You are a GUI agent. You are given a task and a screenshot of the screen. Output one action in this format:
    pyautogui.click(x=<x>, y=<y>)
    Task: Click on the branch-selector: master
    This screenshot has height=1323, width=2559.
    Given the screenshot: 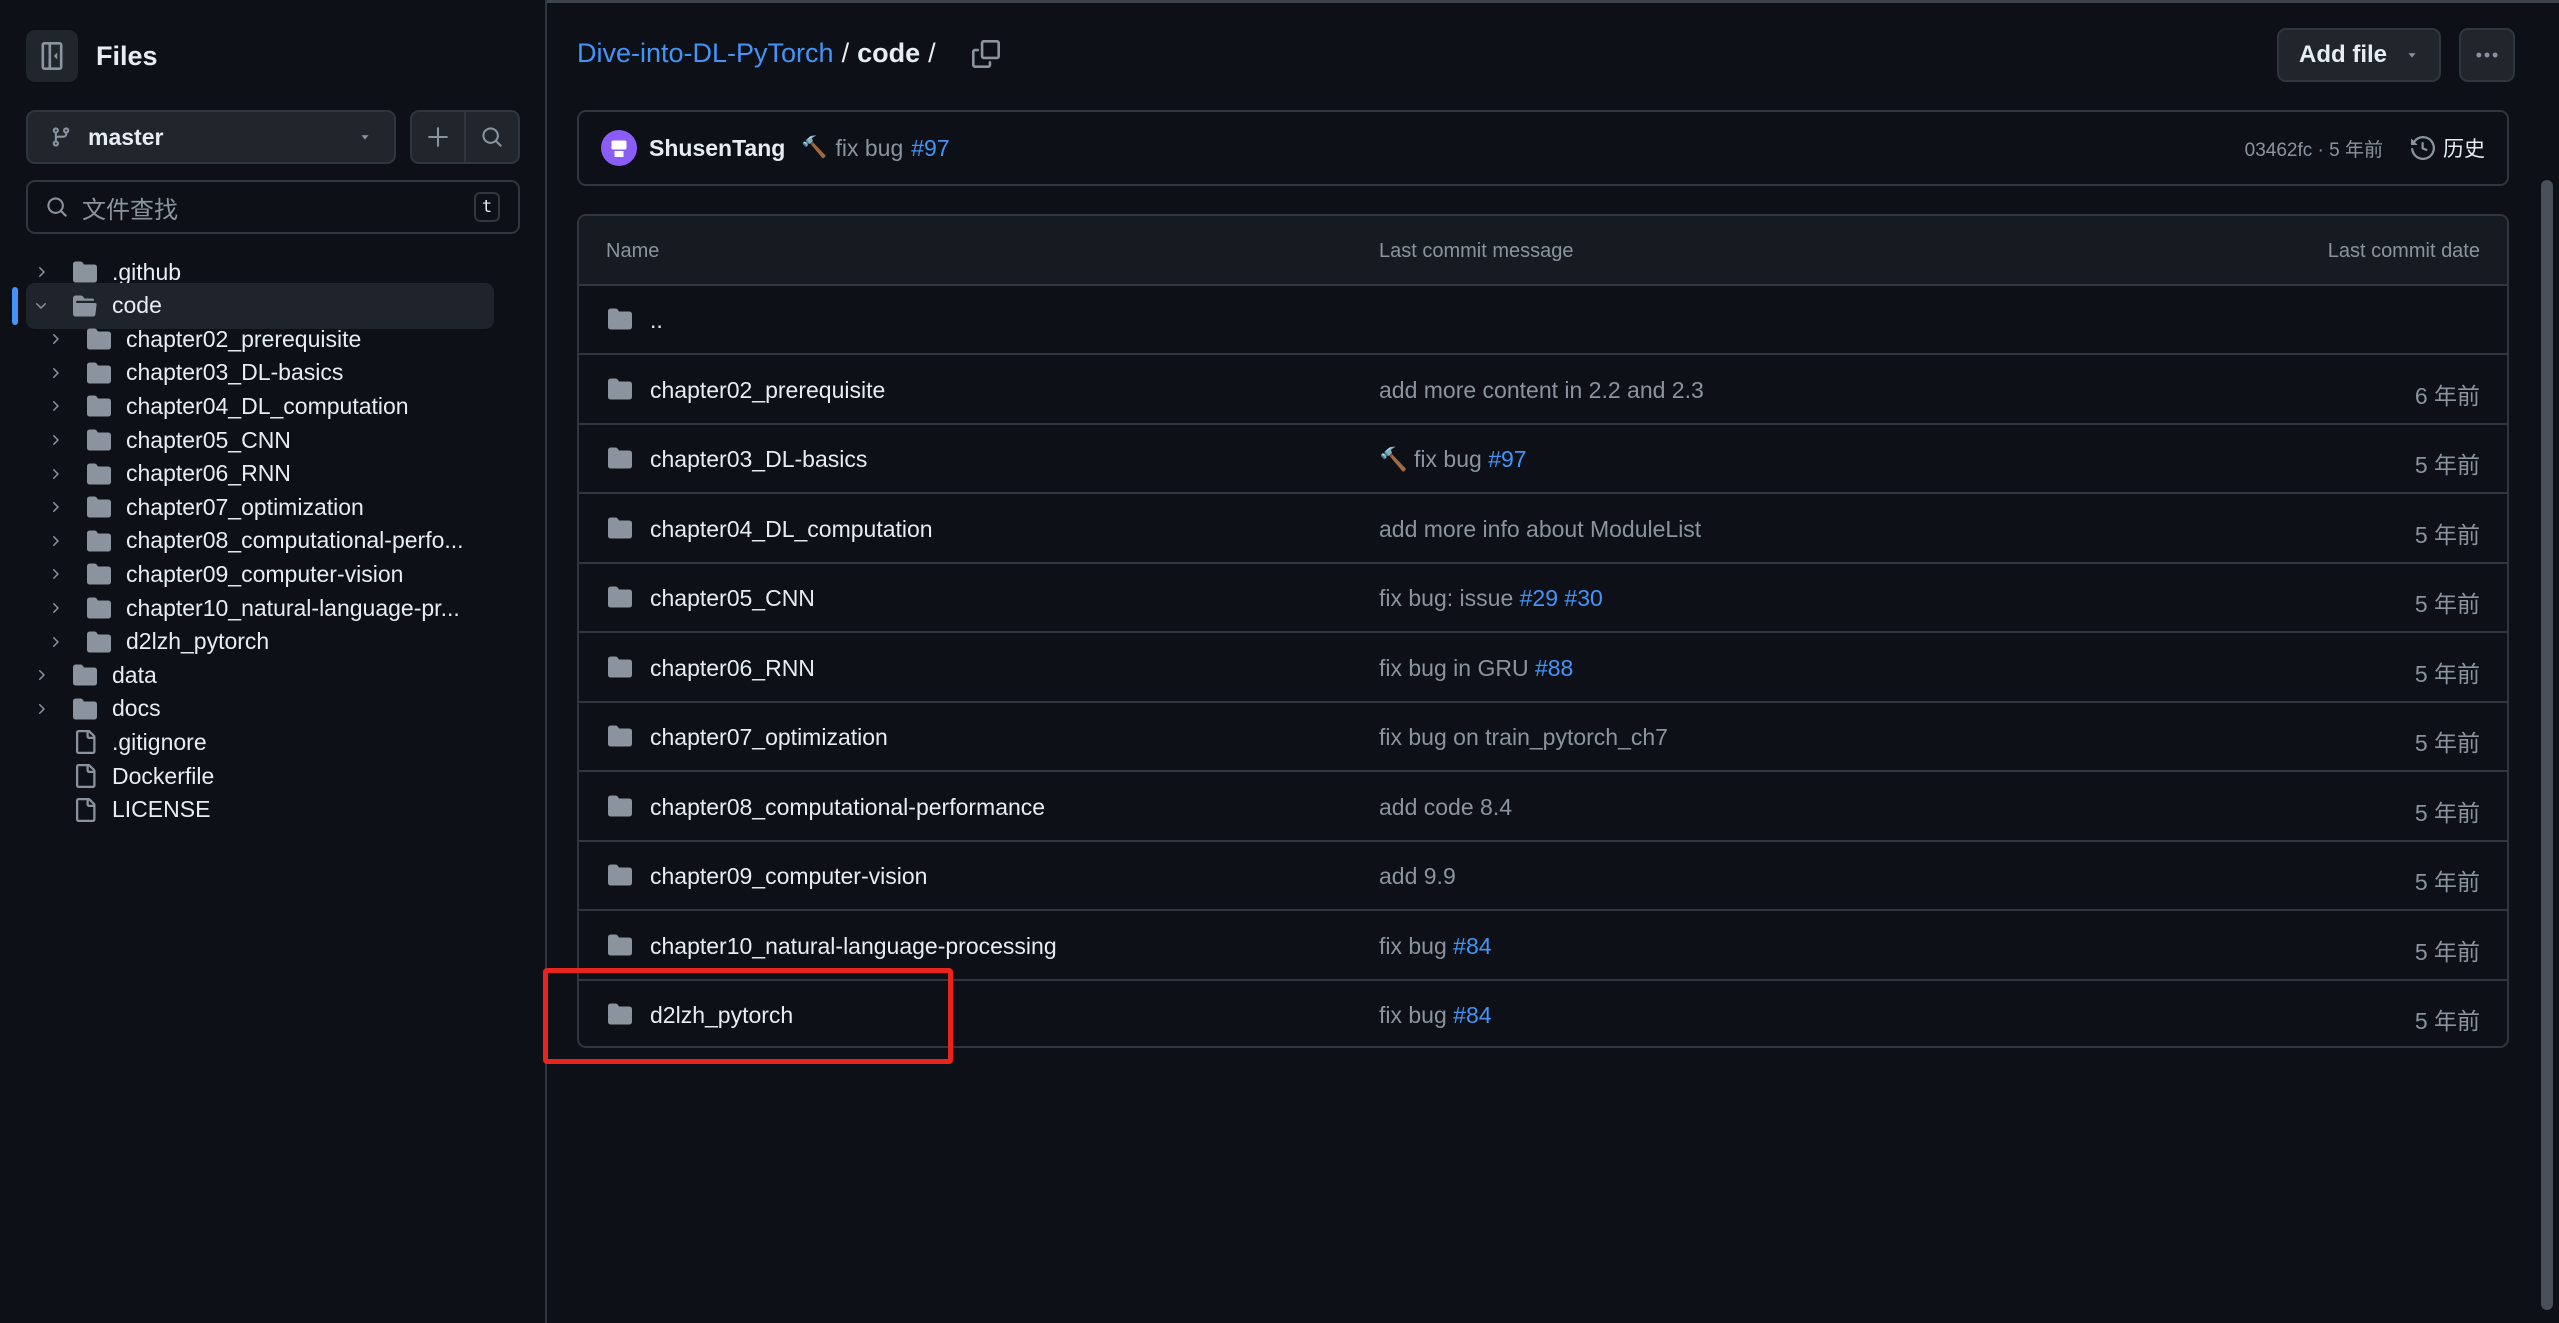 What is the action you would take?
    pyautogui.click(x=211, y=137)
    